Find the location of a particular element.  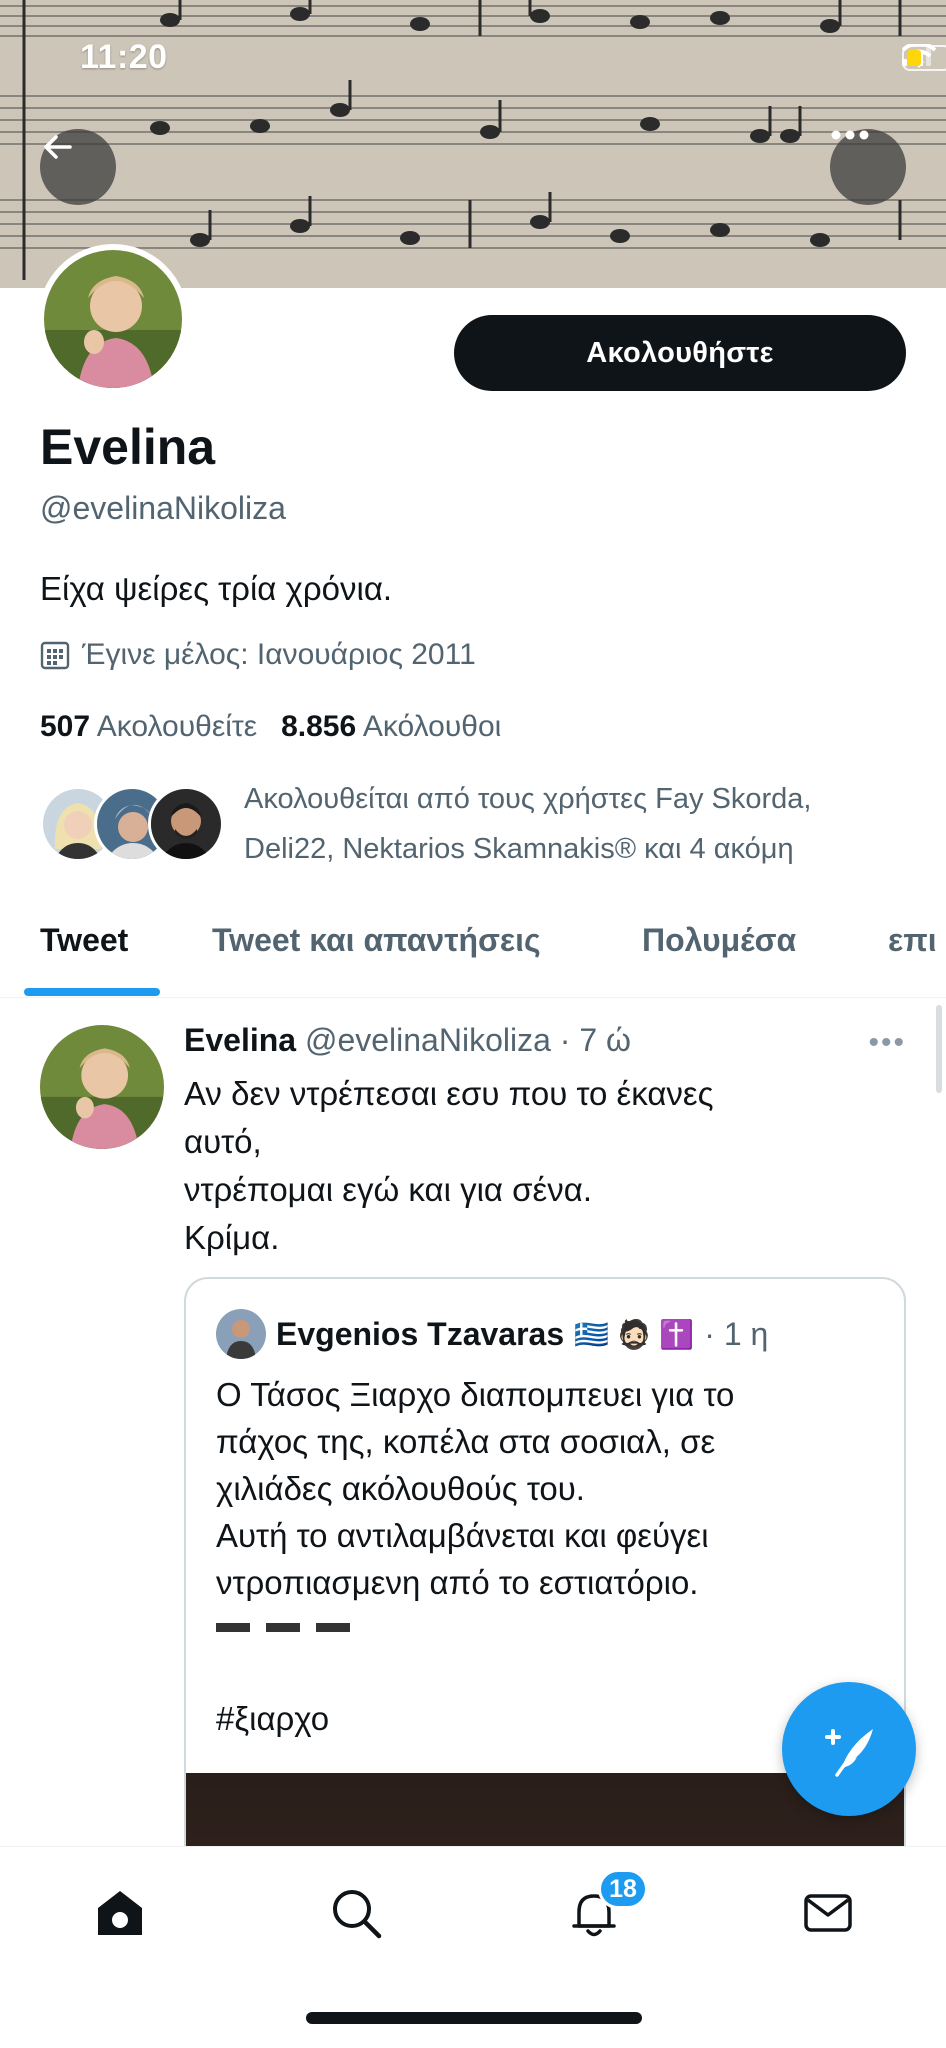

notification-badge: 18 is located at coordinates (623, 1889).